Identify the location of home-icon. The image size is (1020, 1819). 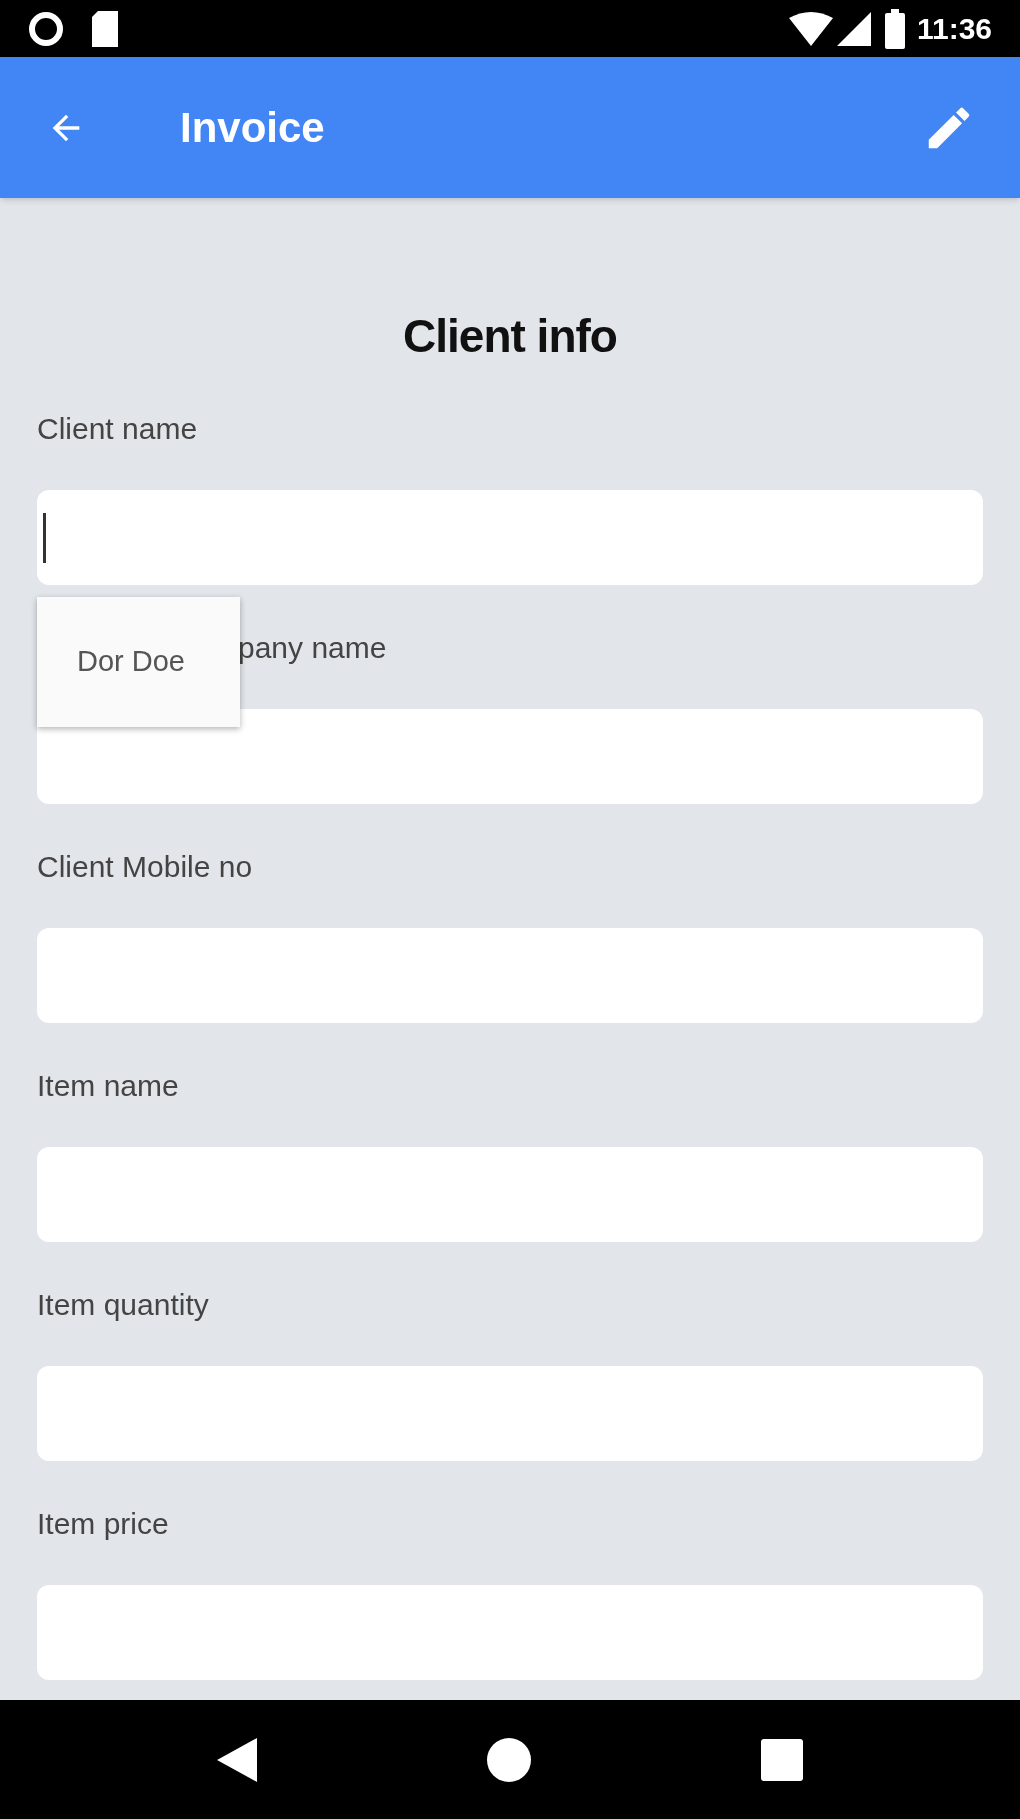
(509, 1759).